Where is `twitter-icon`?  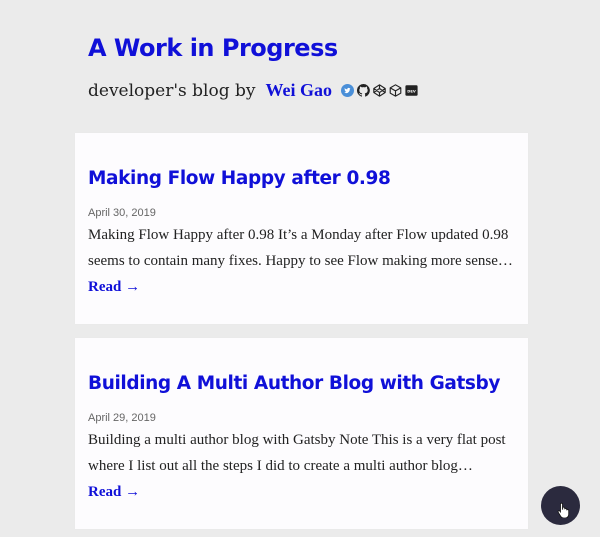
twitter-icon is located at coordinates (347, 90).